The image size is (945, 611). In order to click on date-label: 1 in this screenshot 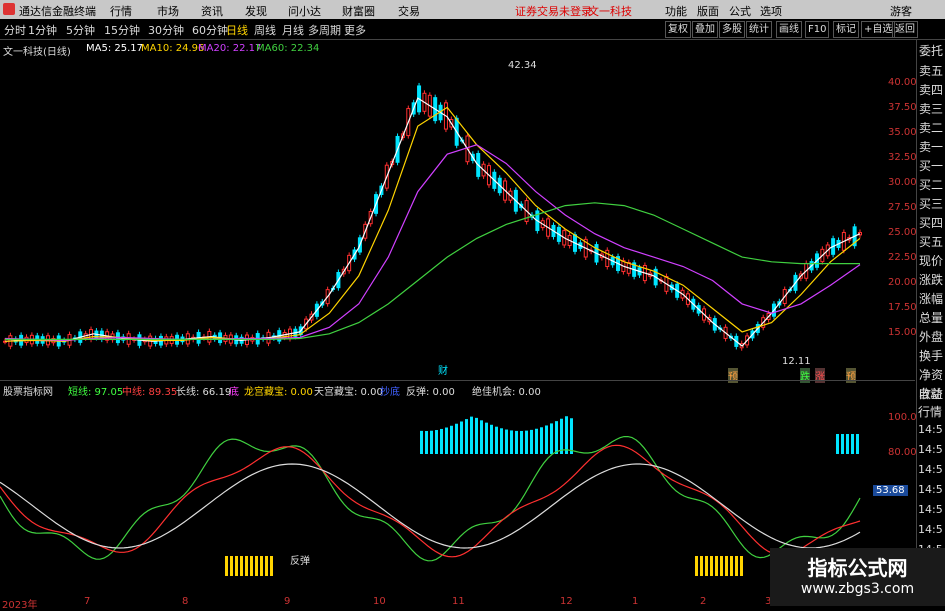, I will do `click(635, 601)`.